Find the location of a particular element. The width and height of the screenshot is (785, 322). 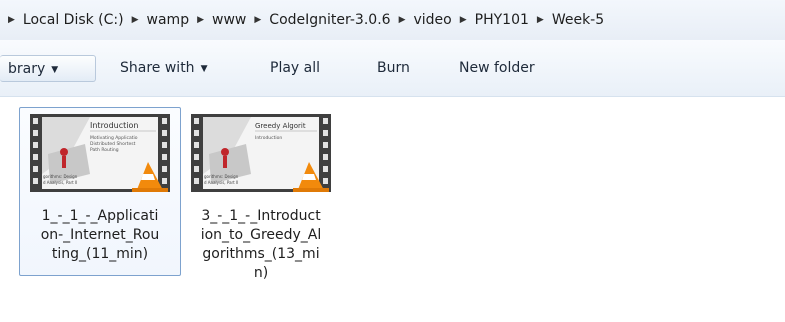

share-with-label: Share with is located at coordinates (157, 68).